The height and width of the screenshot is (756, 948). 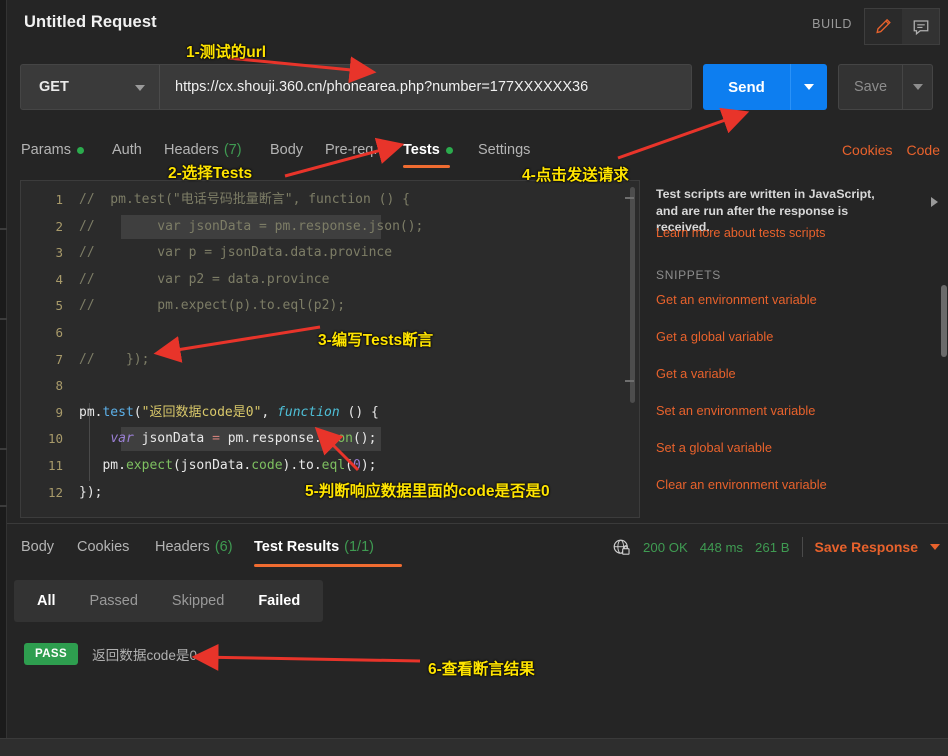 I want to click on status-bar, so click(x=474, y=747).